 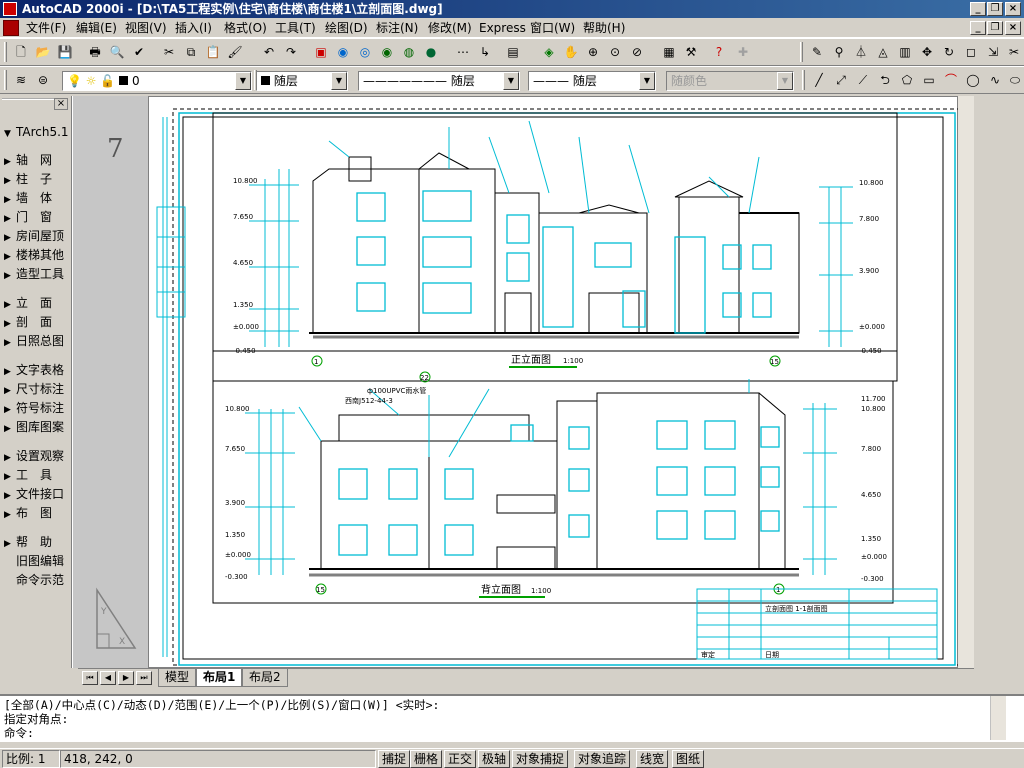 What do you see at coordinates (460, 759) in the screenshot?
I see `ortho-toggle: 正交` at bounding box center [460, 759].